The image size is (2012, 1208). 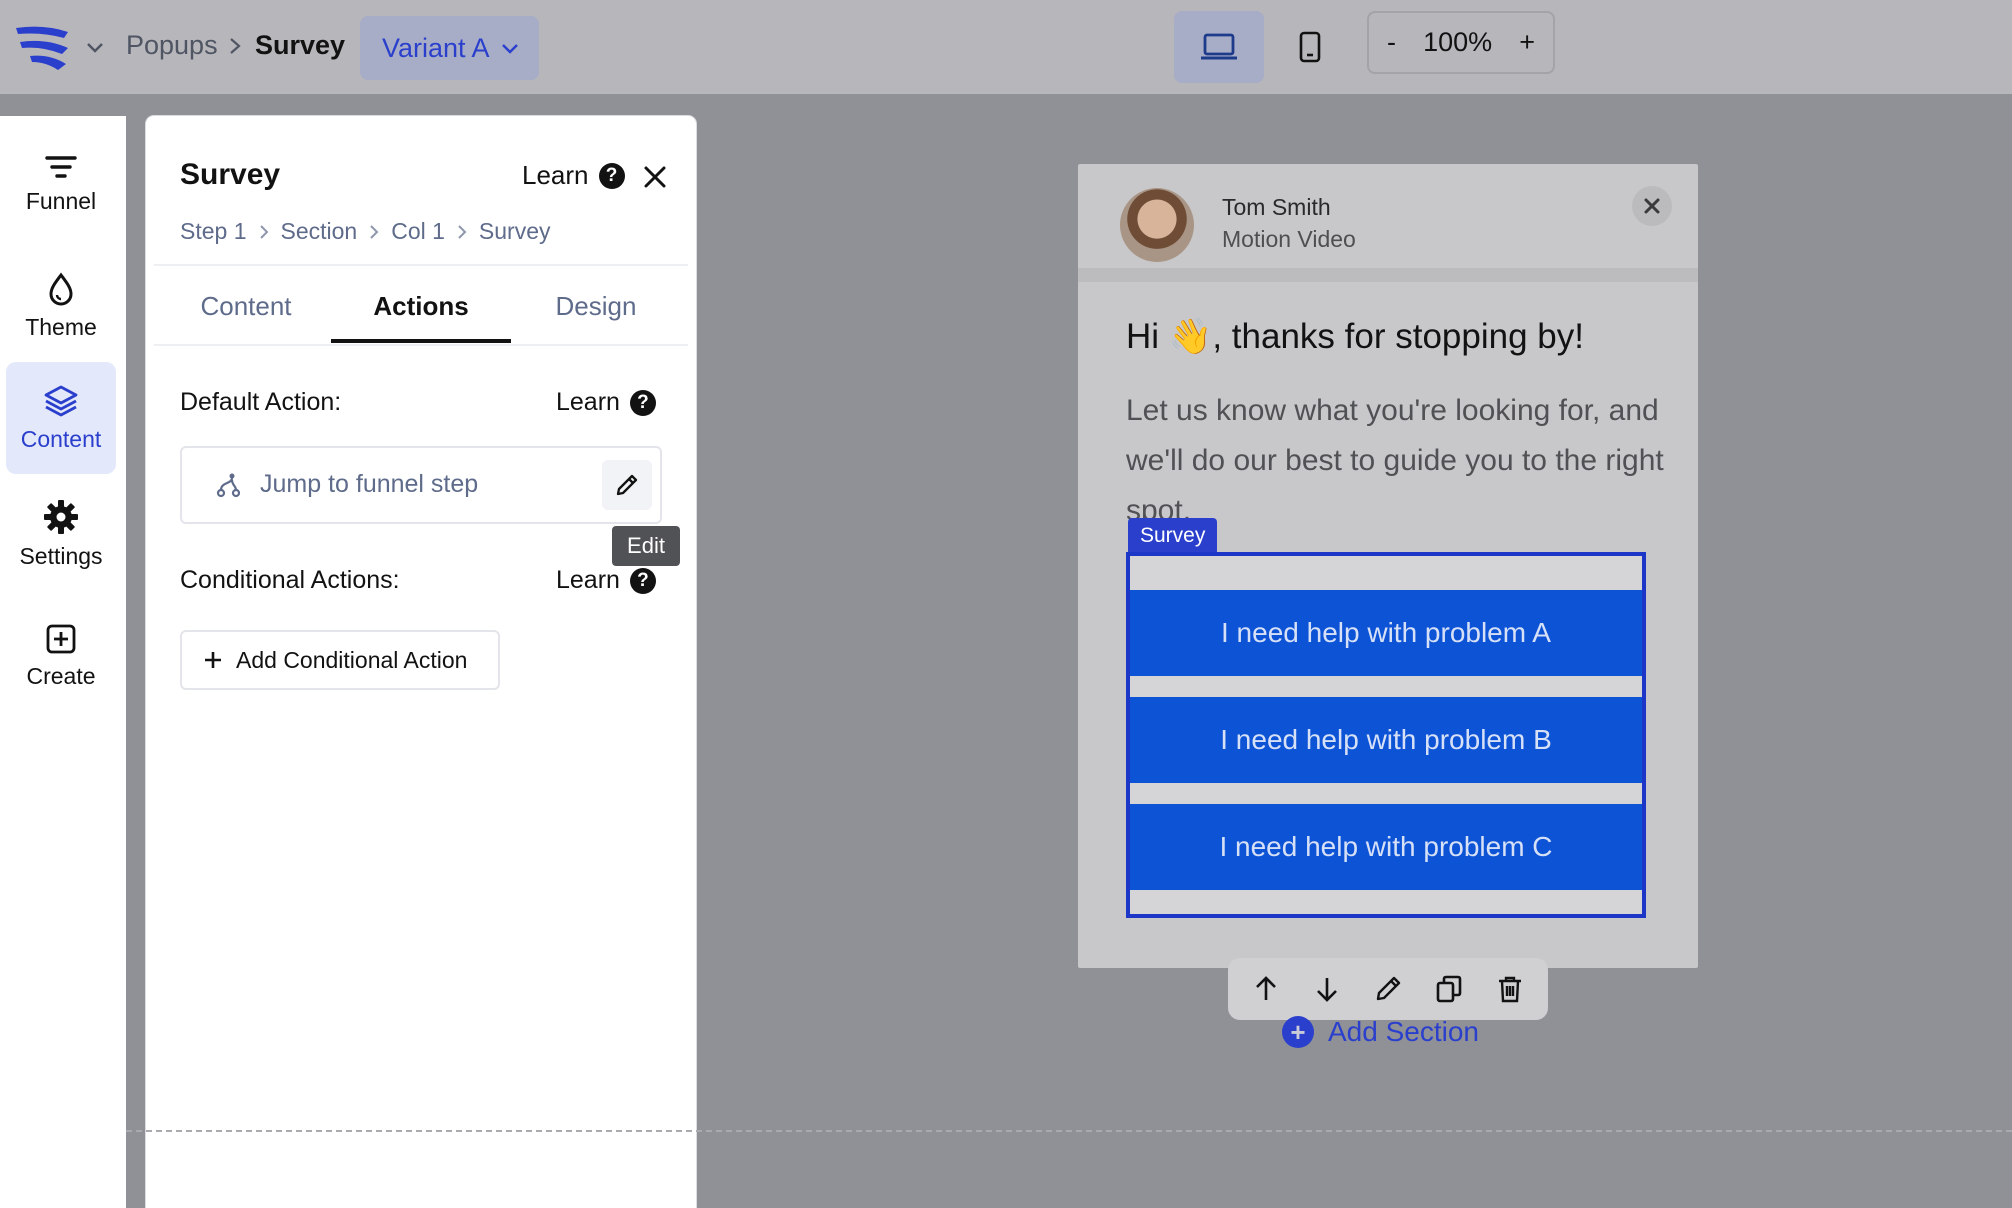 What do you see at coordinates (1403, 1031) in the screenshot?
I see `add-section-label: Add Section` at bounding box center [1403, 1031].